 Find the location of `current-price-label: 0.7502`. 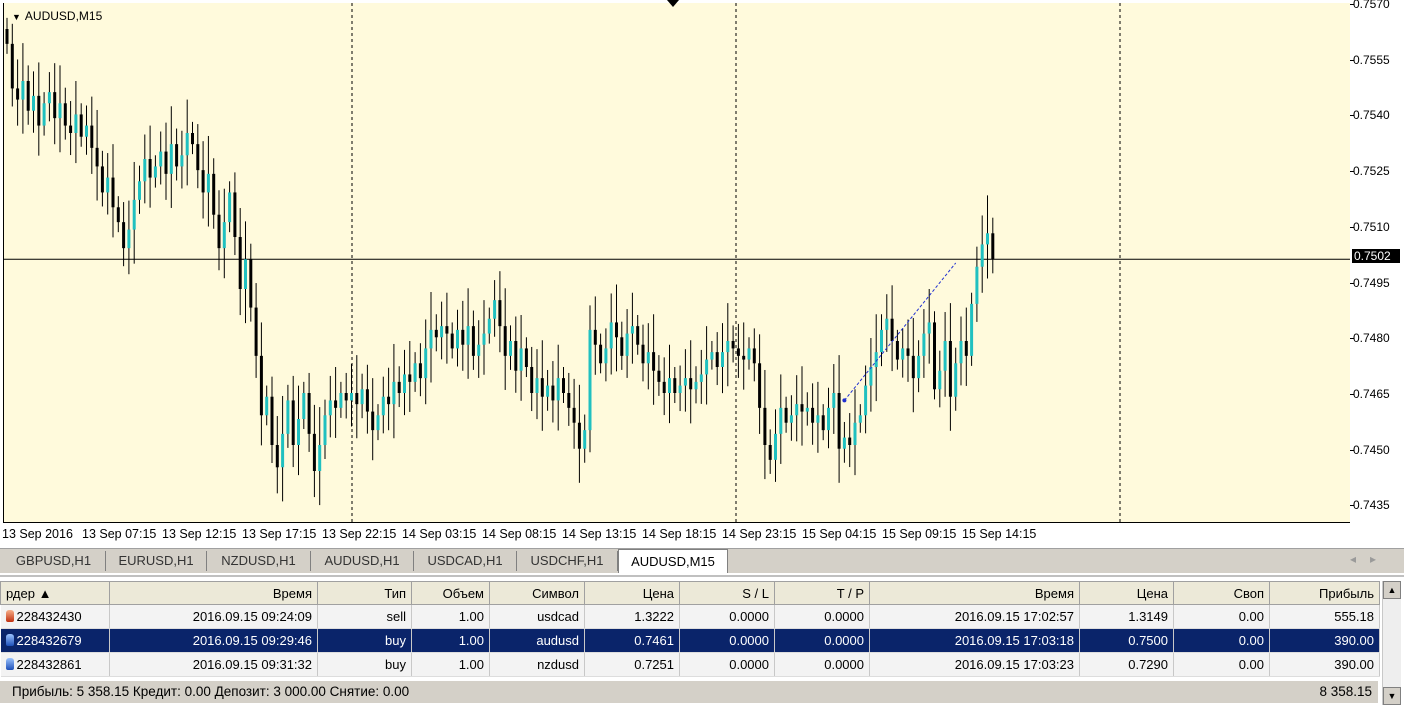

current-price-label: 0.7502 is located at coordinates (1376, 256).